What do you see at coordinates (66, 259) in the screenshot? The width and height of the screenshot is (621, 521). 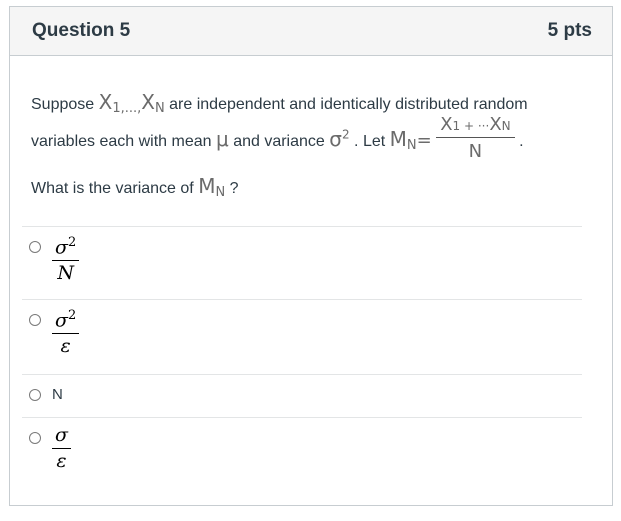 I see `answer-fraction: σ2 N` at bounding box center [66, 259].